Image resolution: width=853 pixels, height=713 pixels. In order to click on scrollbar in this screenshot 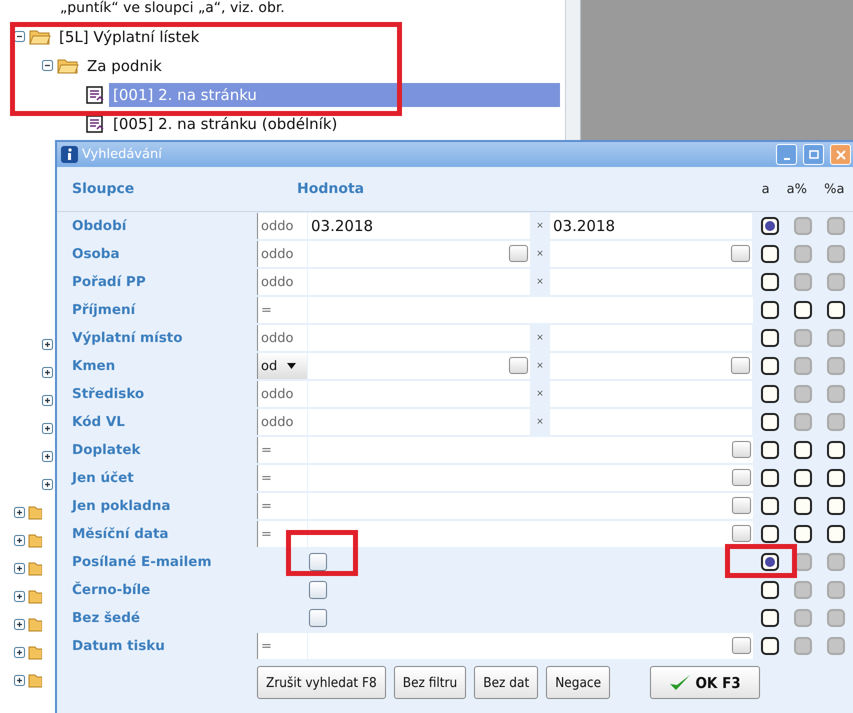, I will do `click(573, 70)`.